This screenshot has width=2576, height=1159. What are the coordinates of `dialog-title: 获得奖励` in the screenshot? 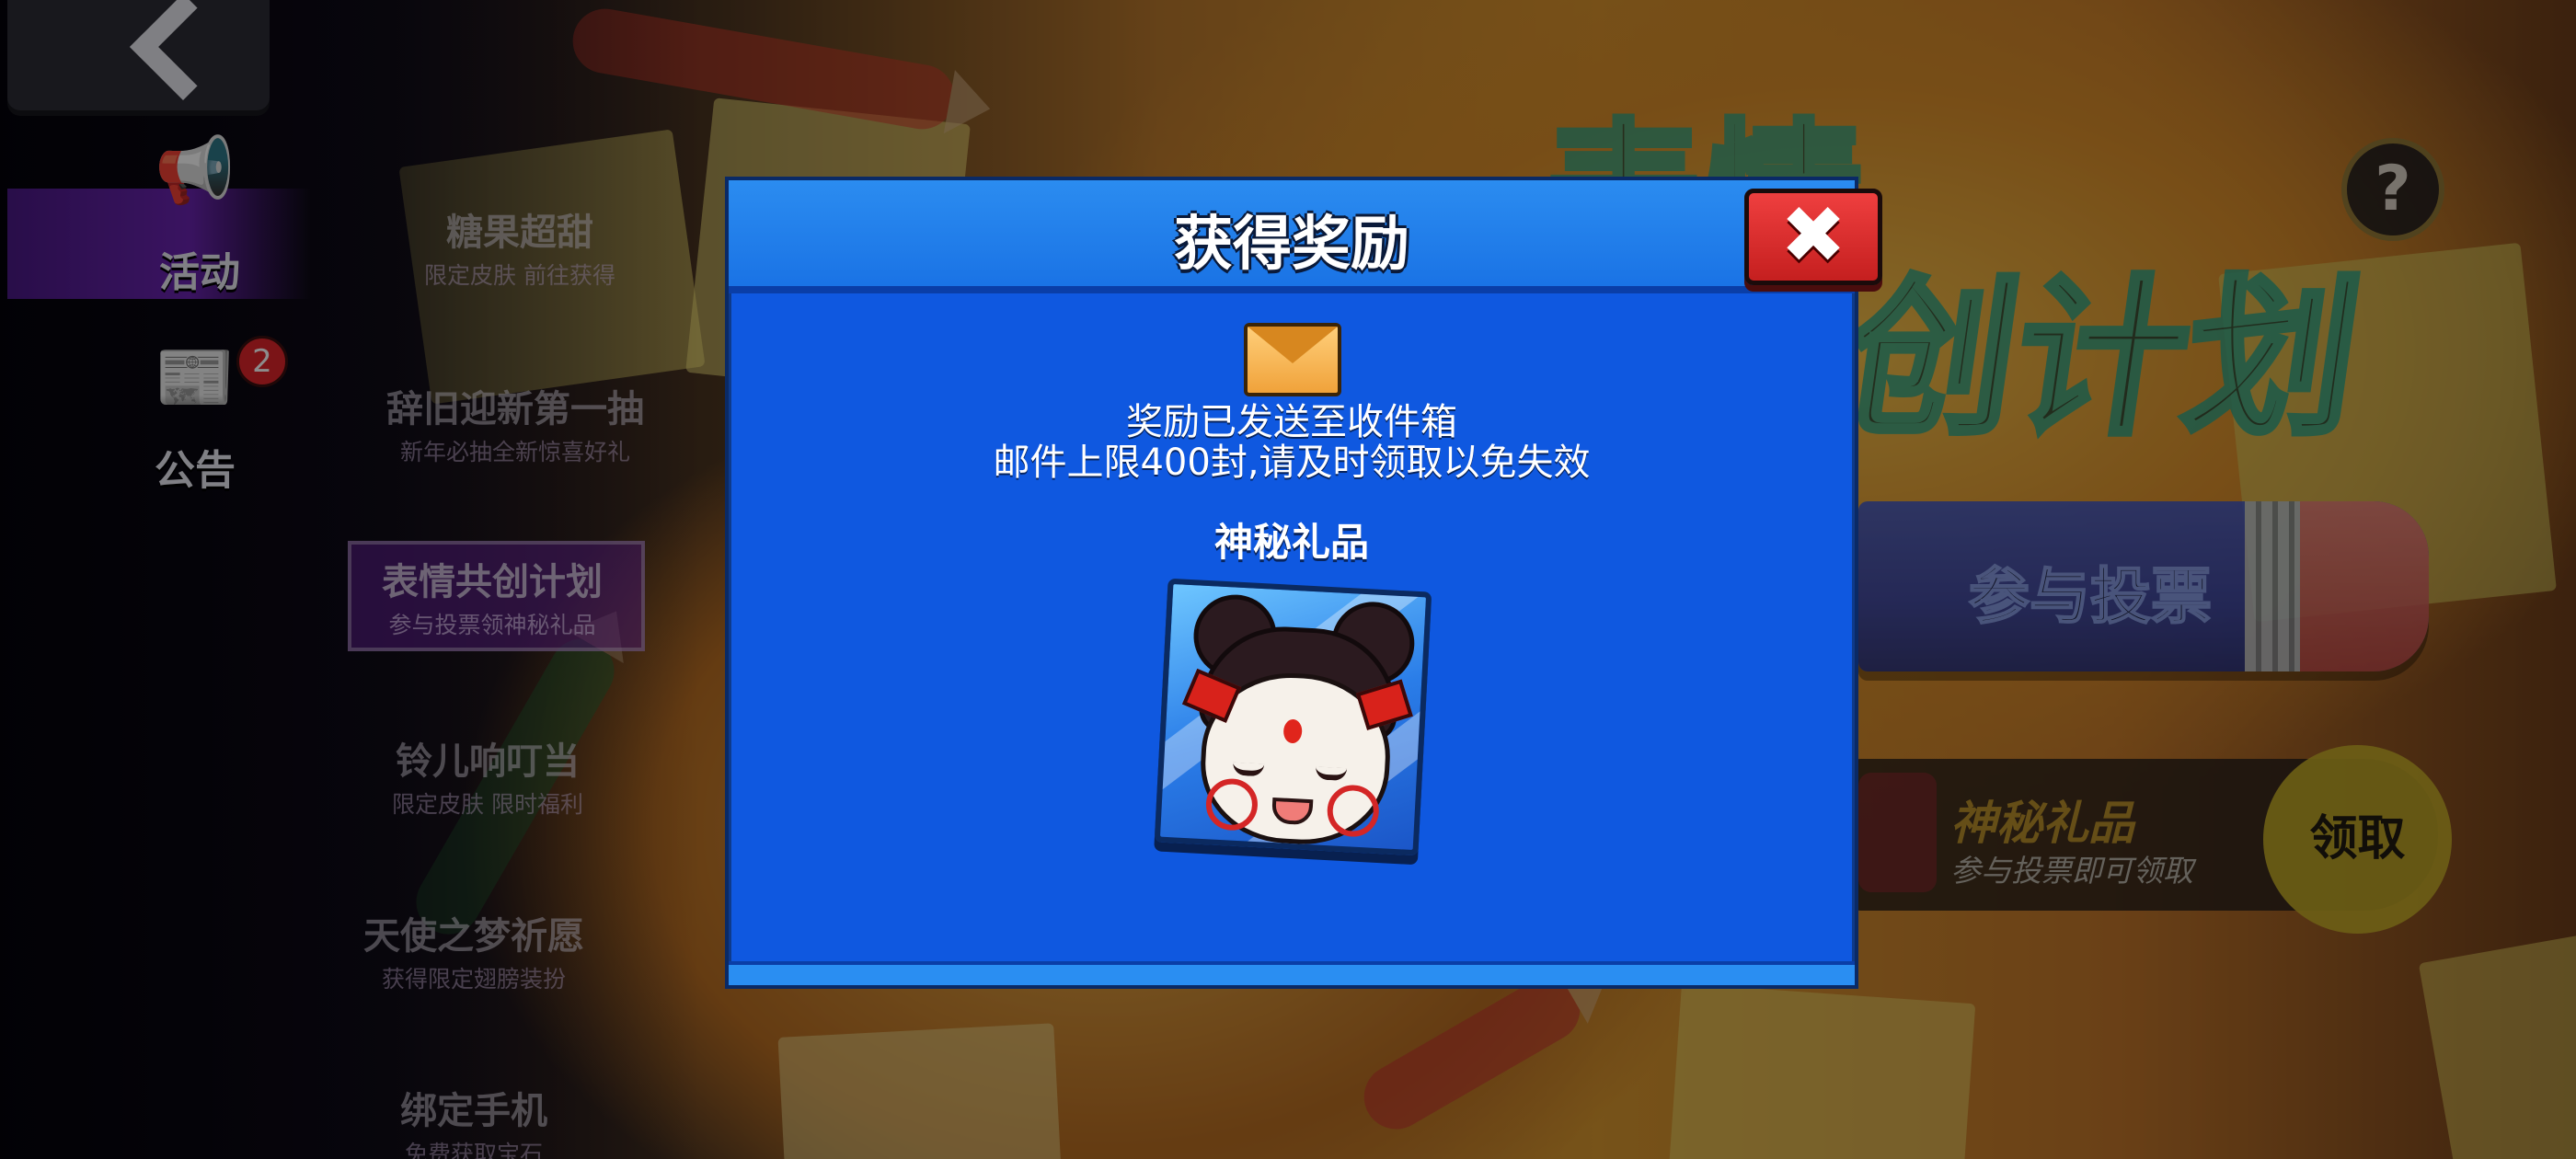 It's located at (1291, 245).